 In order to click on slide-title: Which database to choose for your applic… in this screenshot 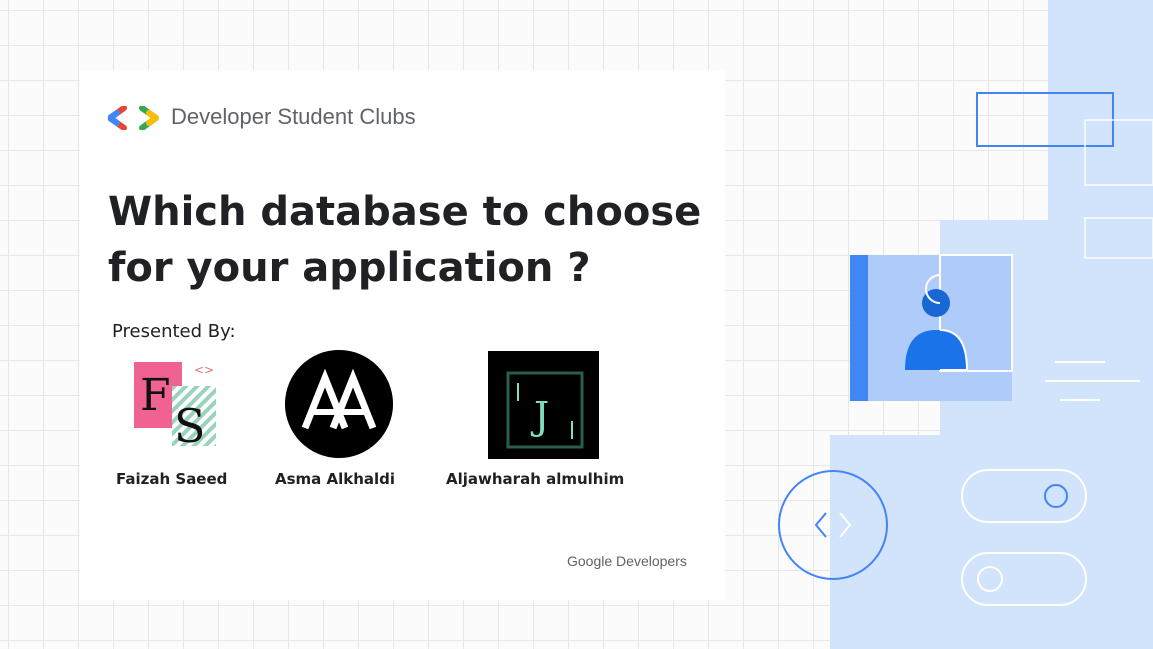, I will do `click(413, 240)`.